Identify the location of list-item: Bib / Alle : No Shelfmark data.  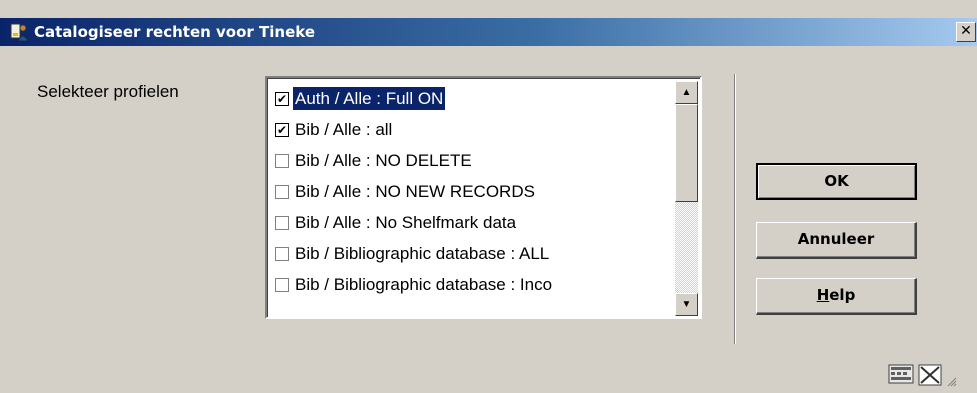
(472, 222).